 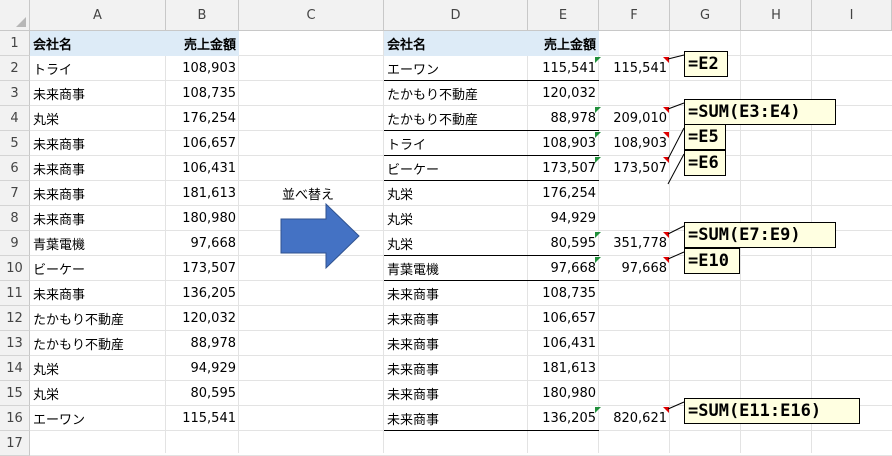 What do you see at coordinates (634, 168) in the screenshot?
I see `subtotal-cell: 173,507` at bounding box center [634, 168].